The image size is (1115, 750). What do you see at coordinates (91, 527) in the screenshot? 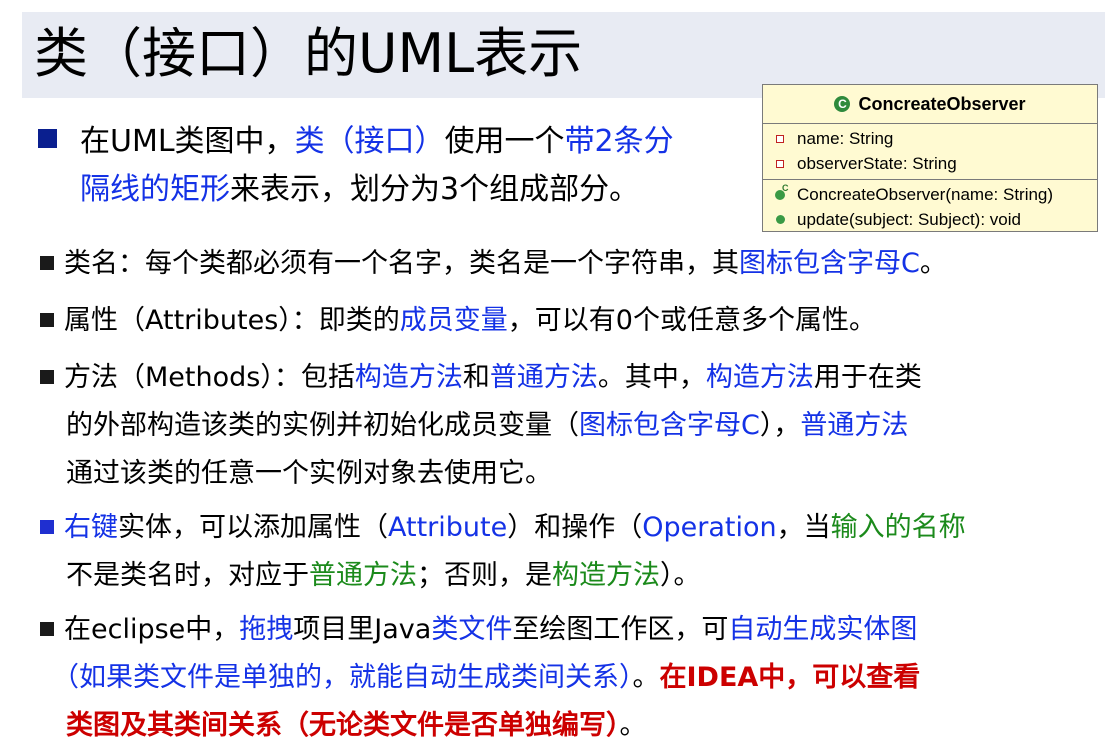
I see `highlight-run: 右键` at bounding box center [91, 527].